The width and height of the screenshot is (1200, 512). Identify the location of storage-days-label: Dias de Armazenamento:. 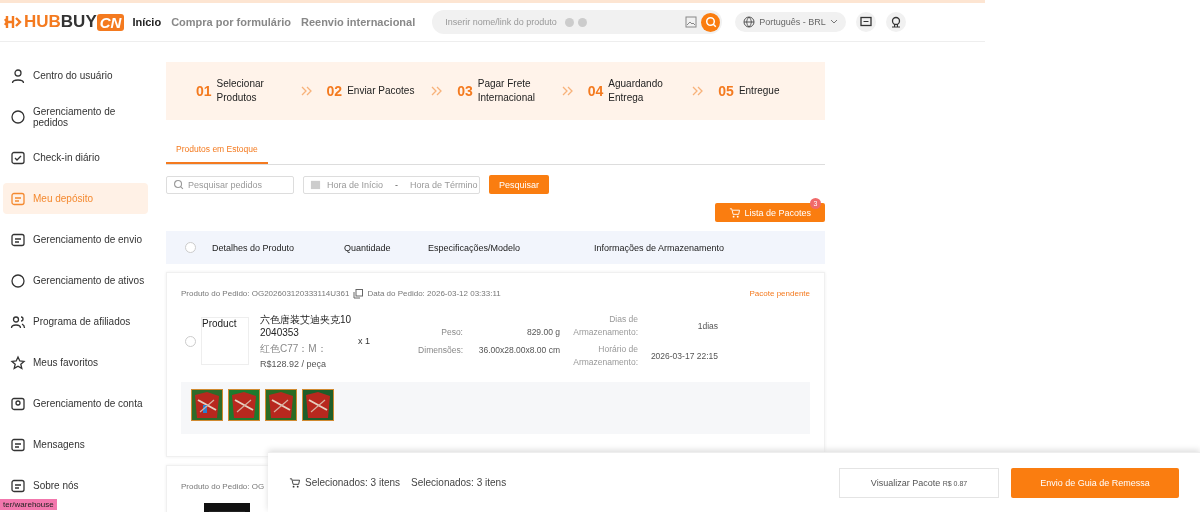
(605, 326).